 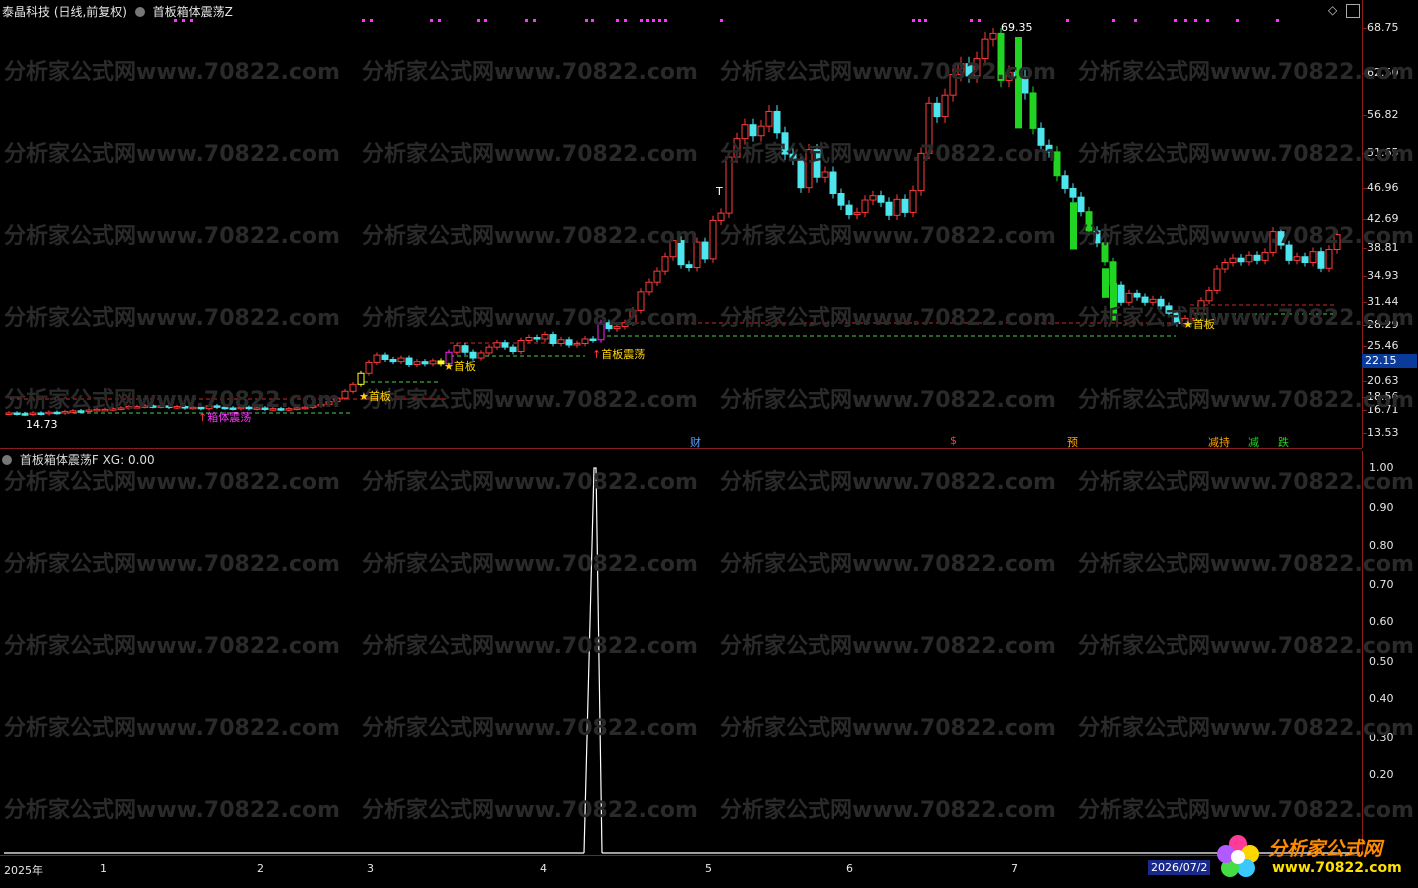 I want to click on maximize-icon, so click(x=1353, y=11).